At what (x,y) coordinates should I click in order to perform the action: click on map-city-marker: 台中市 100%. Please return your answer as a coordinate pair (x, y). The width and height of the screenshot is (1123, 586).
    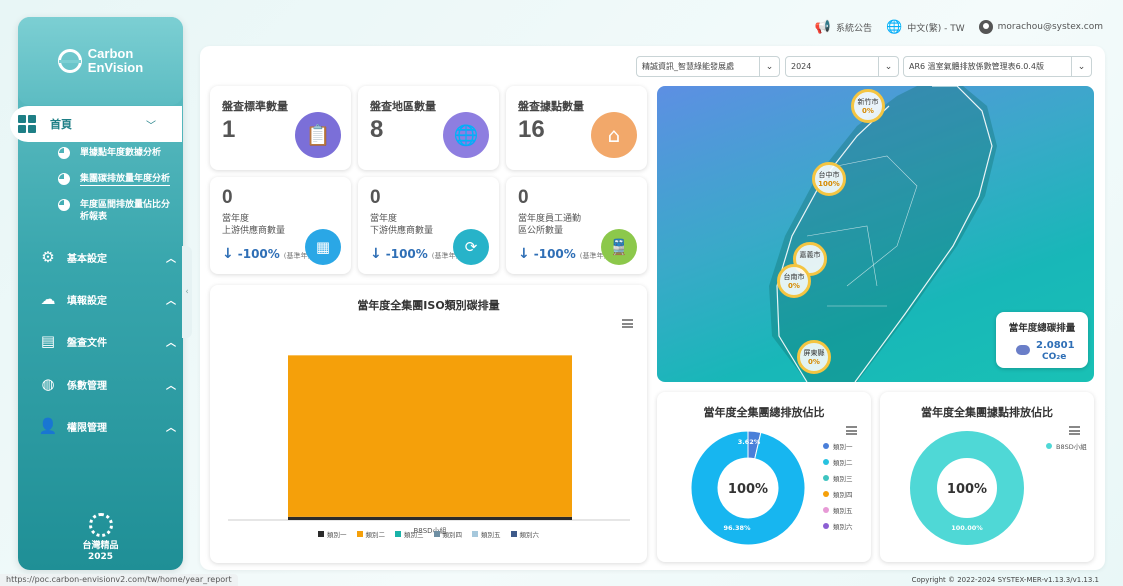
    Looking at the image, I should click on (829, 179).